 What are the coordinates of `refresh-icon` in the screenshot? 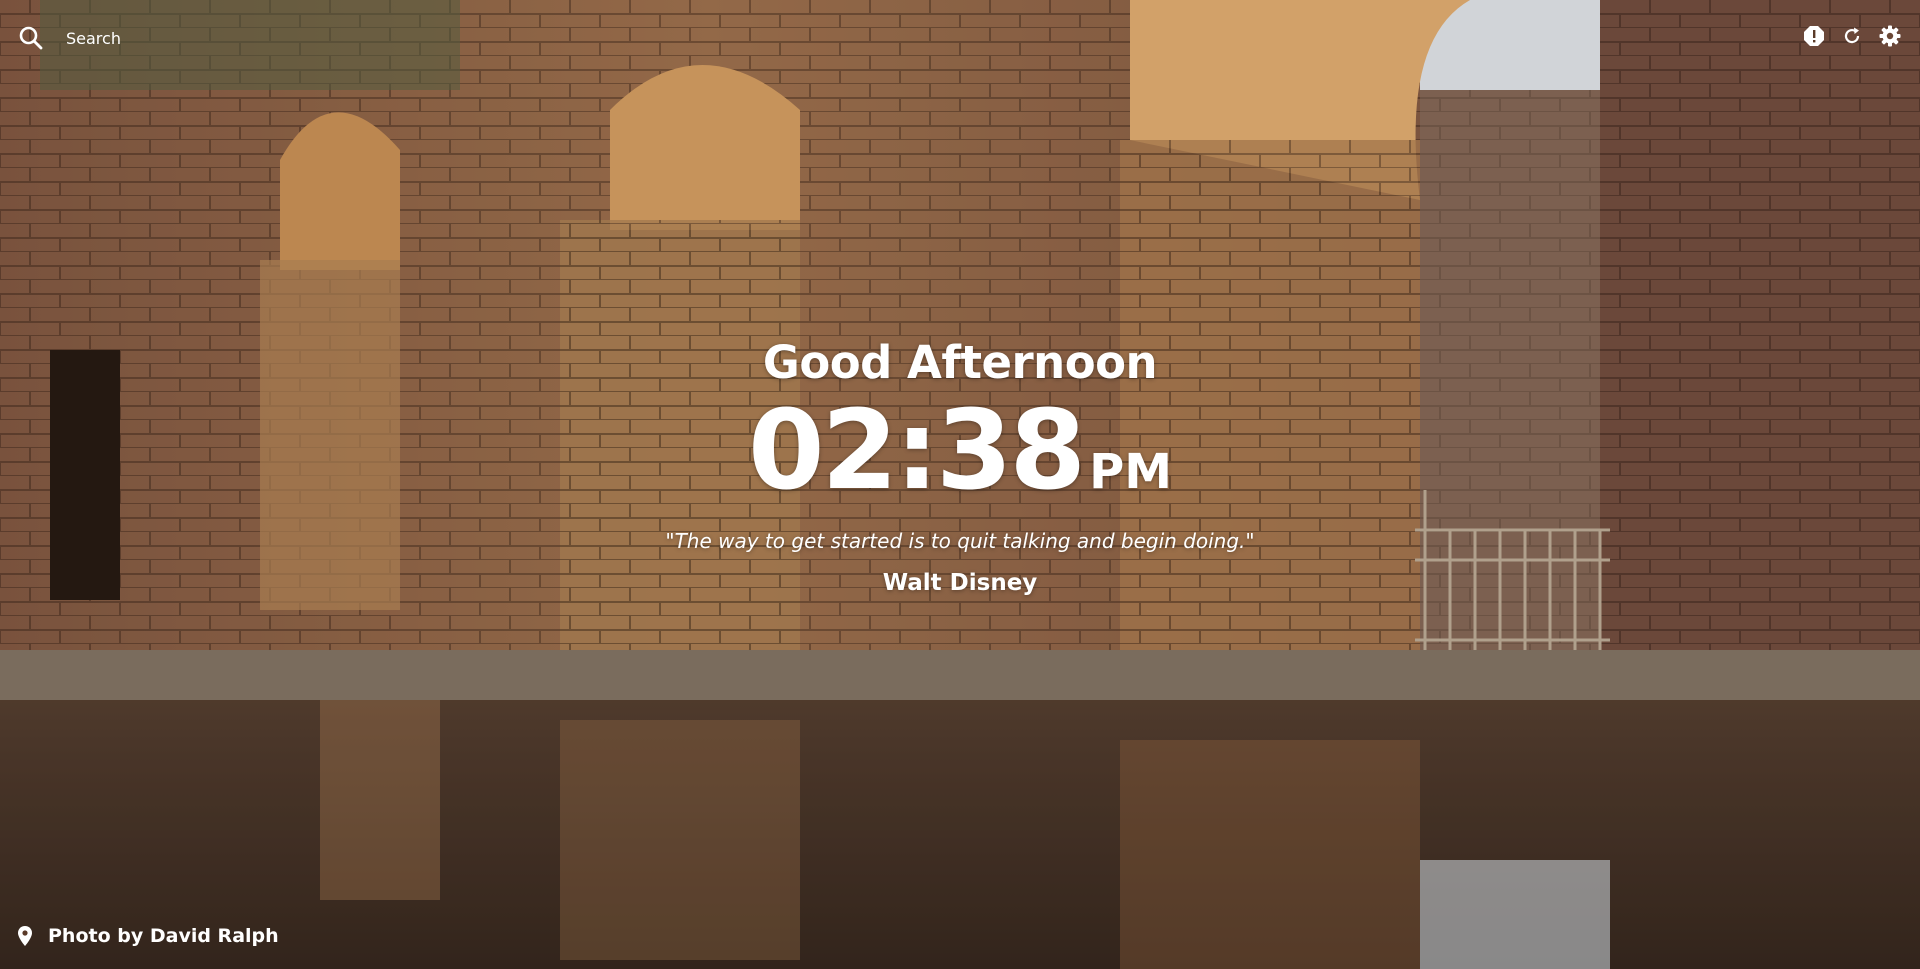 It's located at (1852, 35).